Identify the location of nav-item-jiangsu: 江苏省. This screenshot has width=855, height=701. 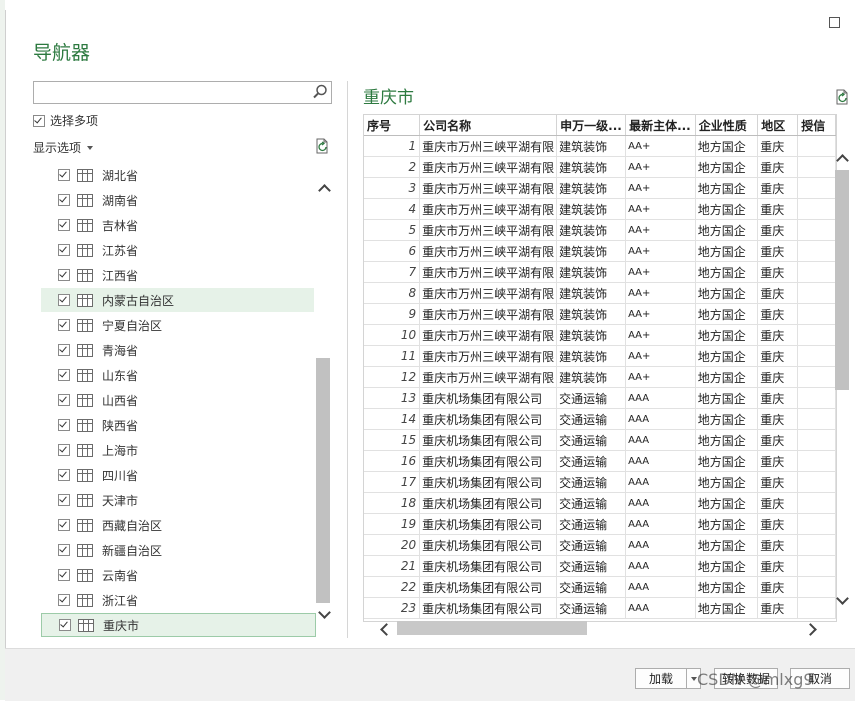
(177, 250).